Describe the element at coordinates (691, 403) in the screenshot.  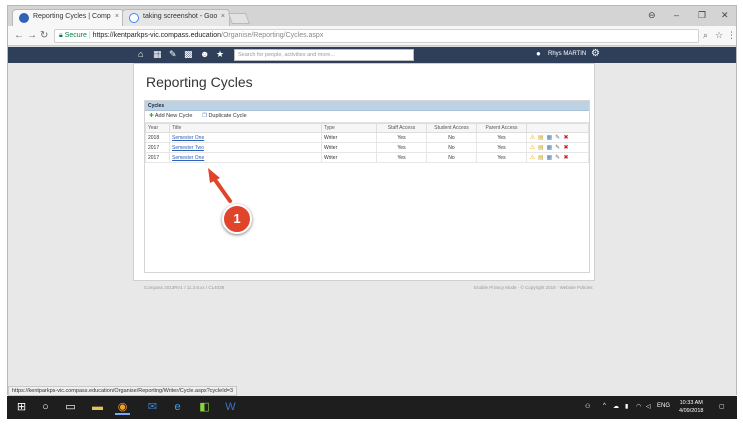
I see `clock-time: 10:33 AM` at that location.